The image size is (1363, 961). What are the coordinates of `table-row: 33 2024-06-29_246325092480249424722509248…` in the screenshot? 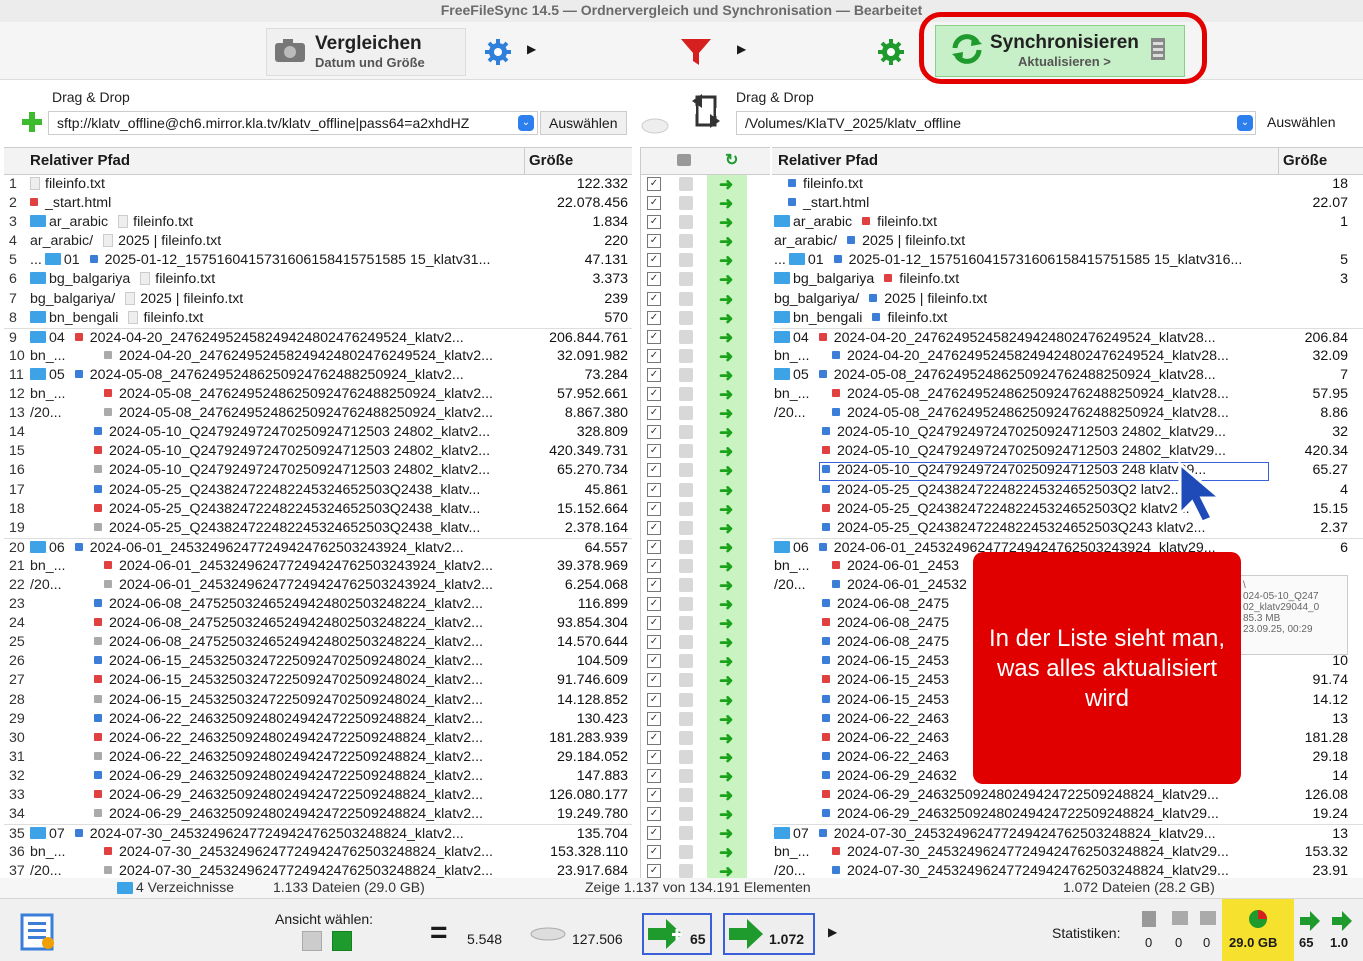 It's located at (318, 795).